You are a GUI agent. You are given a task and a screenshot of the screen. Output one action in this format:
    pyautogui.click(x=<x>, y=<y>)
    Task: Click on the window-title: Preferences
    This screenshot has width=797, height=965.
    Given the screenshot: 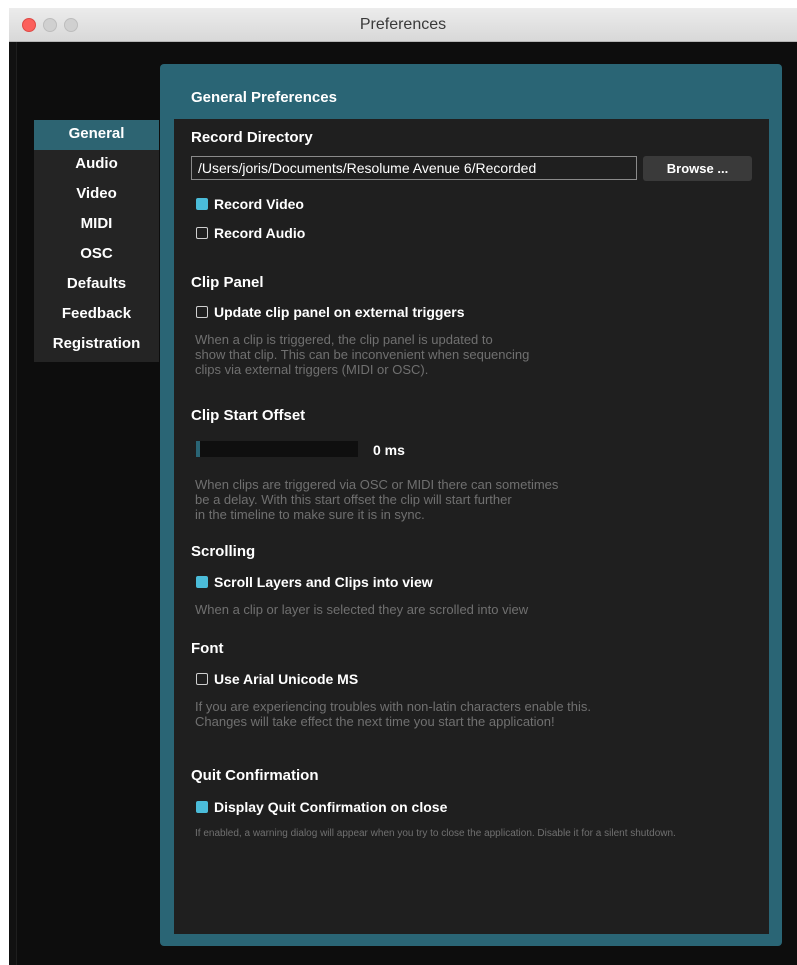 What is the action you would take?
    pyautogui.click(x=403, y=24)
    